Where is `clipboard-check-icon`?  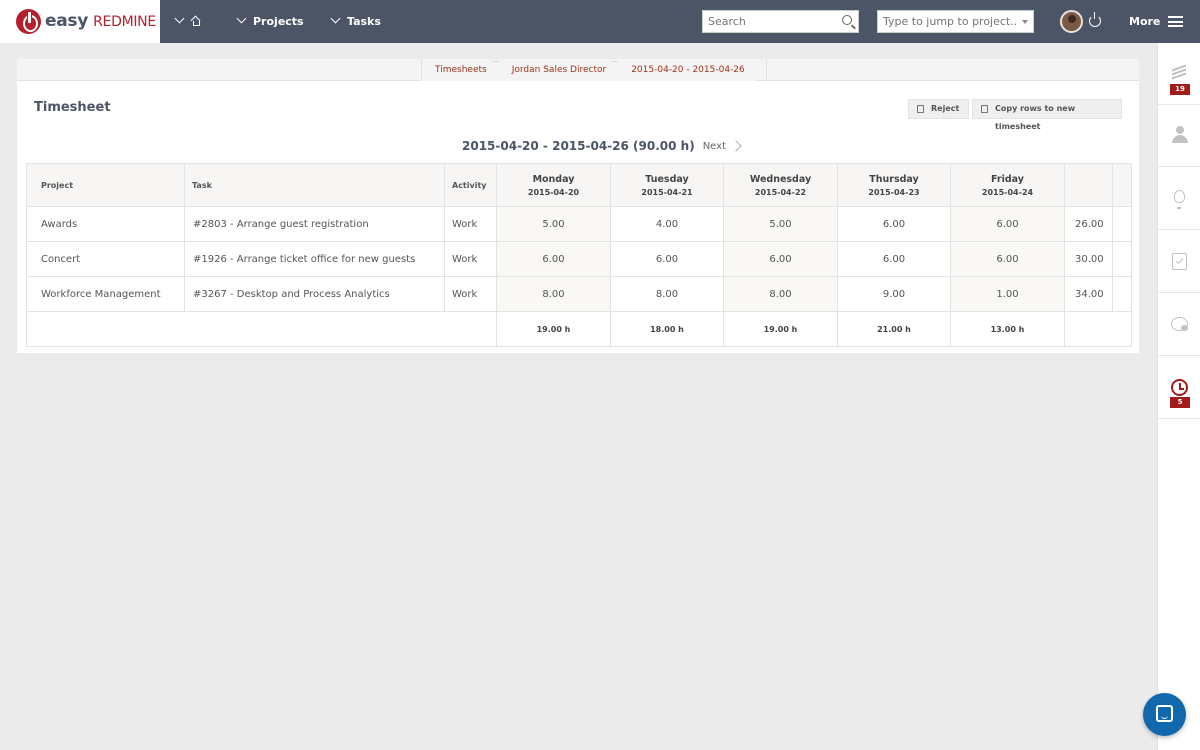
clipboard-check-icon is located at coordinates (1179, 261).